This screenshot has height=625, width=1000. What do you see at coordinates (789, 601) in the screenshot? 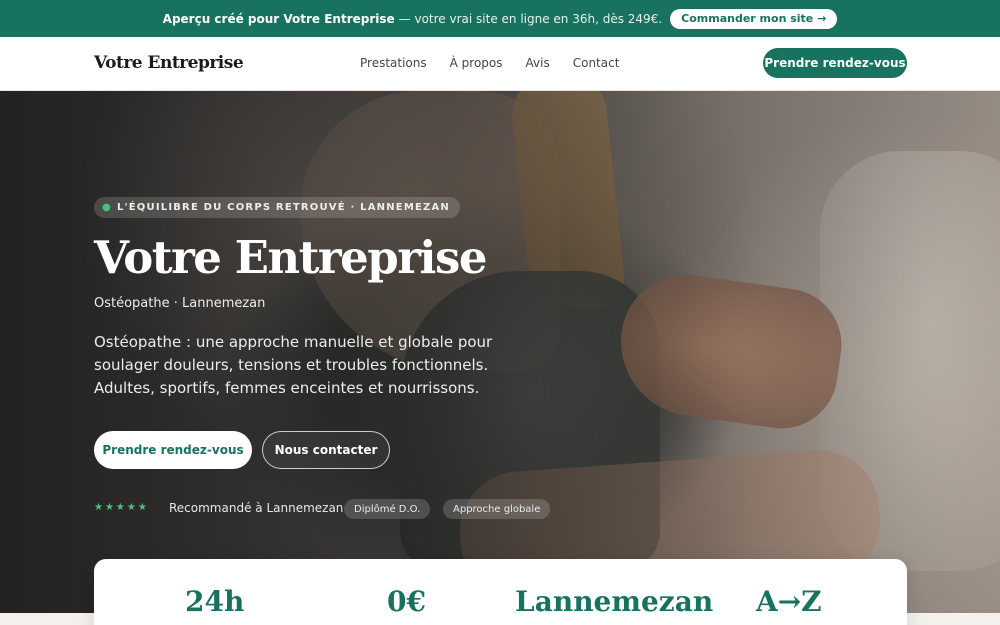
I see `stat-value: A→Z` at bounding box center [789, 601].